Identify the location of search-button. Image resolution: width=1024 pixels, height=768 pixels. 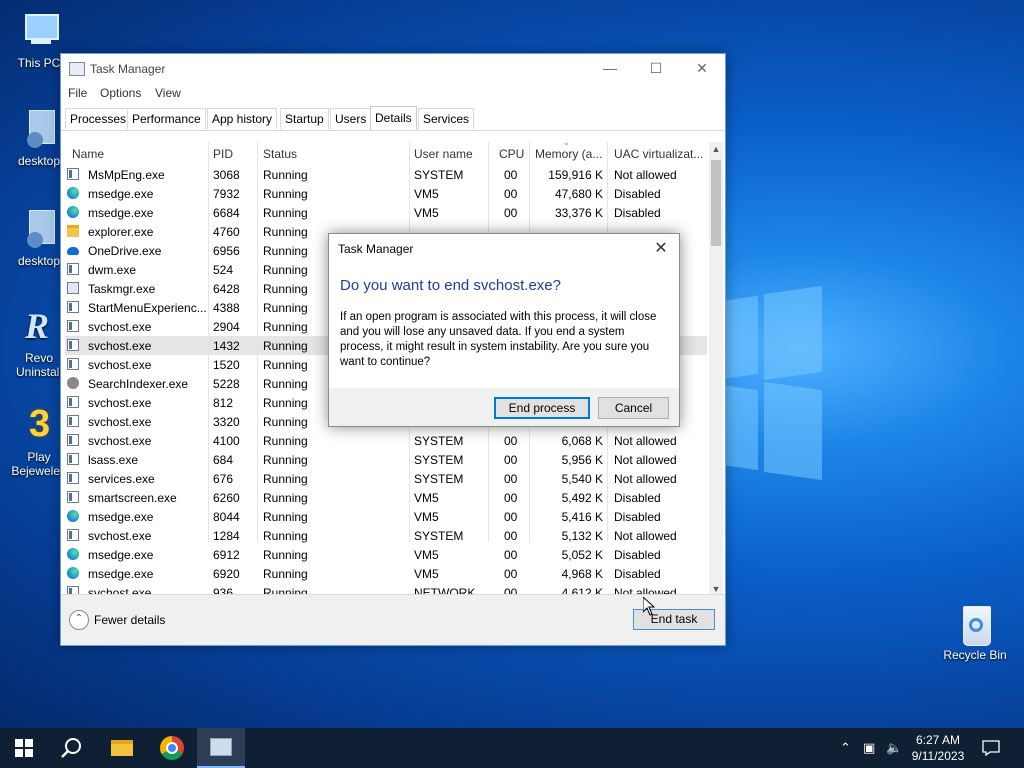
(72, 748).